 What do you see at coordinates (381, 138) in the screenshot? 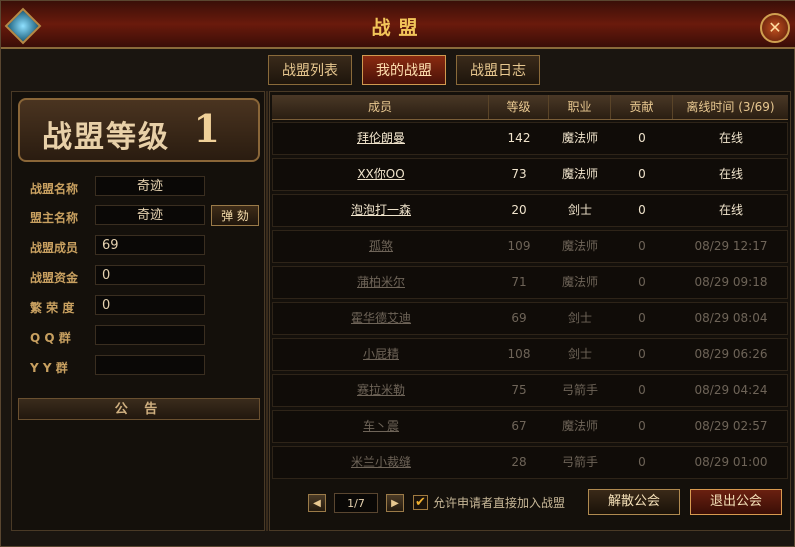
I see `member-name: 拜伦朗曼` at bounding box center [381, 138].